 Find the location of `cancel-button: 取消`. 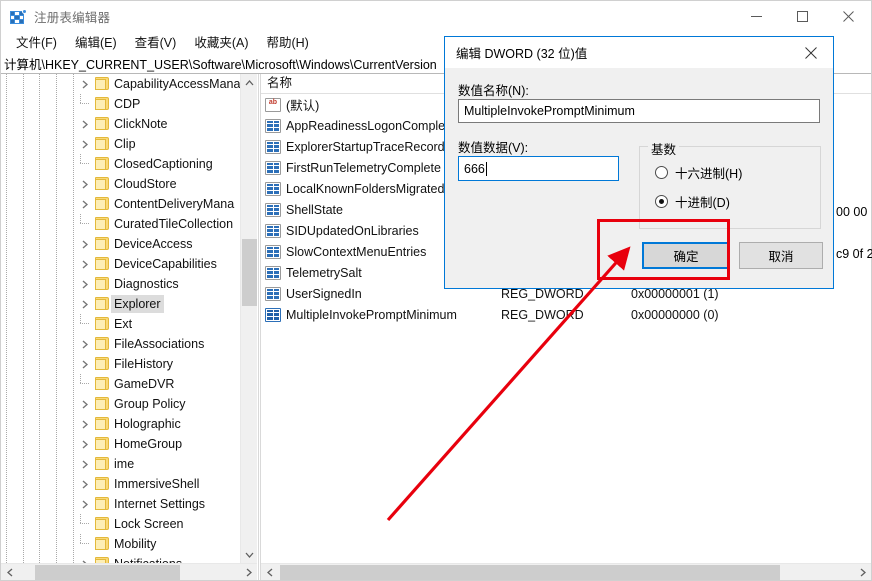

cancel-button: 取消 is located at coordinates (781, 255).